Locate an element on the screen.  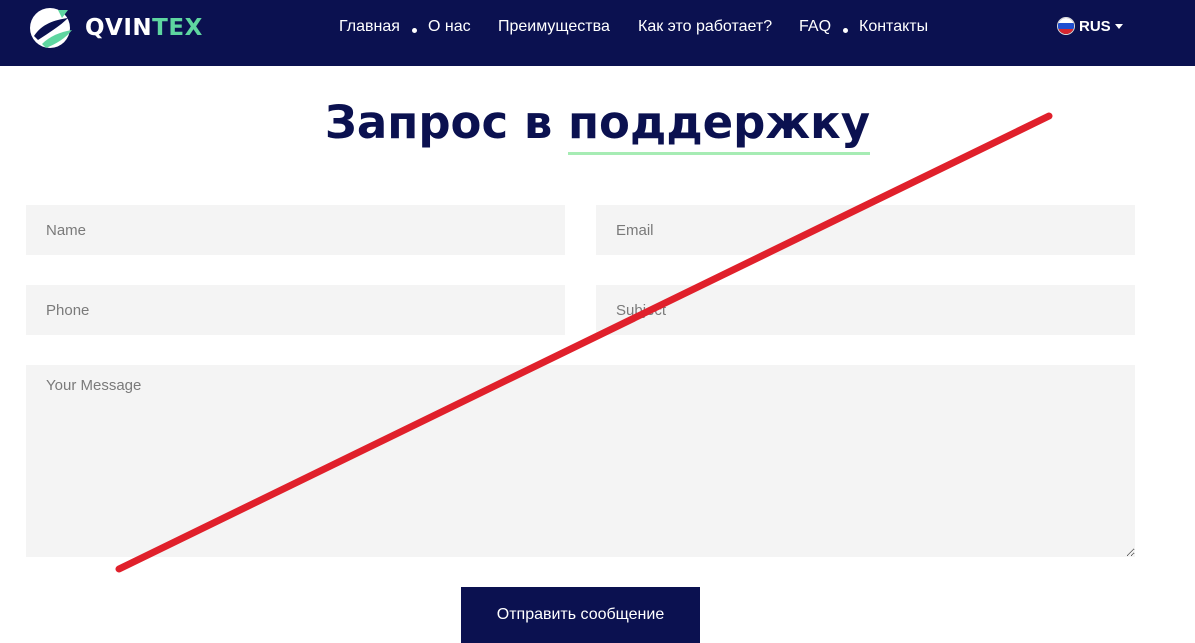
page-title: Запрос в поддержку is located at coordinates (597, 125).